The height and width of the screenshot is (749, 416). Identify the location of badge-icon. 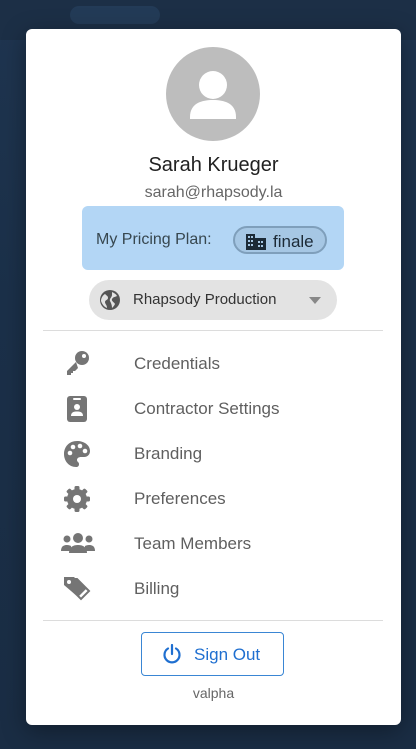
(77, 409).